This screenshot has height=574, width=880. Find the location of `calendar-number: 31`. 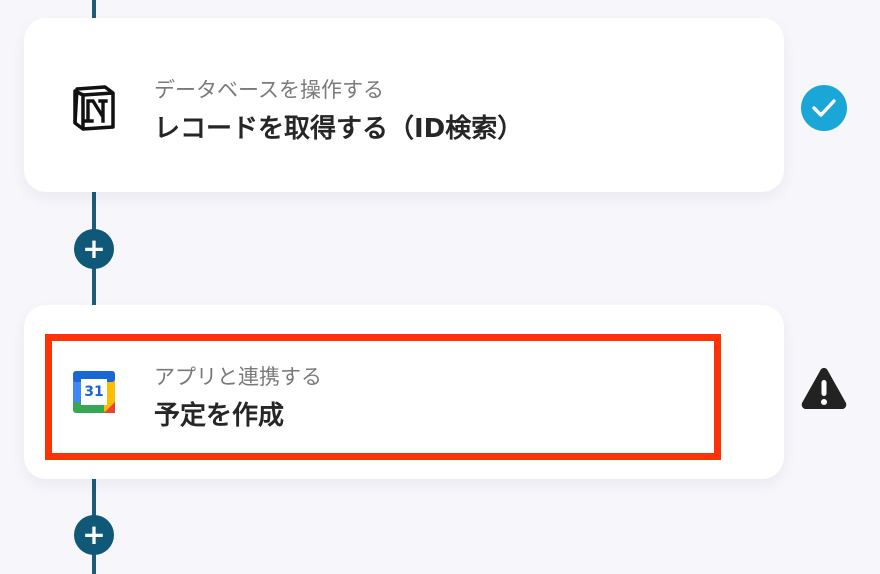

calendar-number: 31 is located at coordinates (94, 392).